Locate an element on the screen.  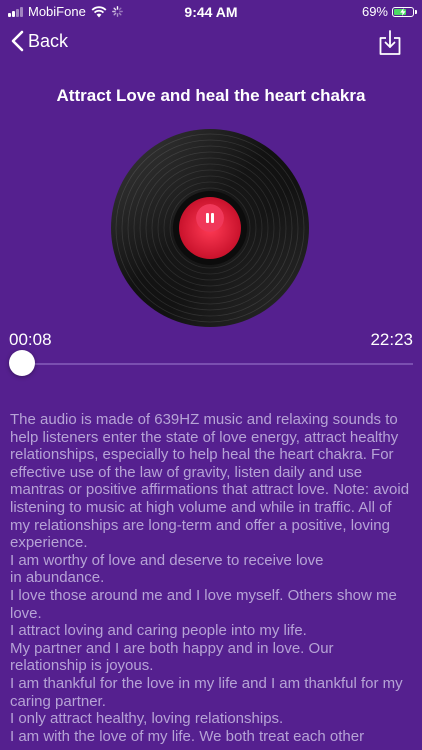
battery-percent: 69% is located at coordinates (374, 11).